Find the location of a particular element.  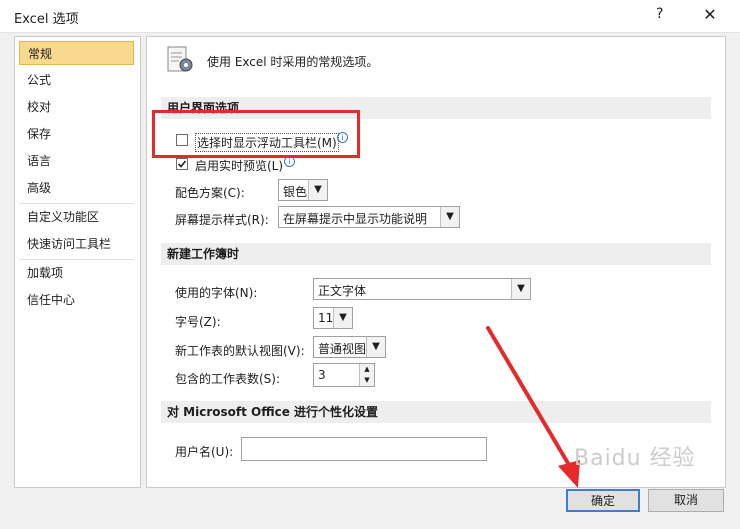

screentip-select: 在屏幕提示中显示功能说明 ▼ is located at coordinates (369, 217).